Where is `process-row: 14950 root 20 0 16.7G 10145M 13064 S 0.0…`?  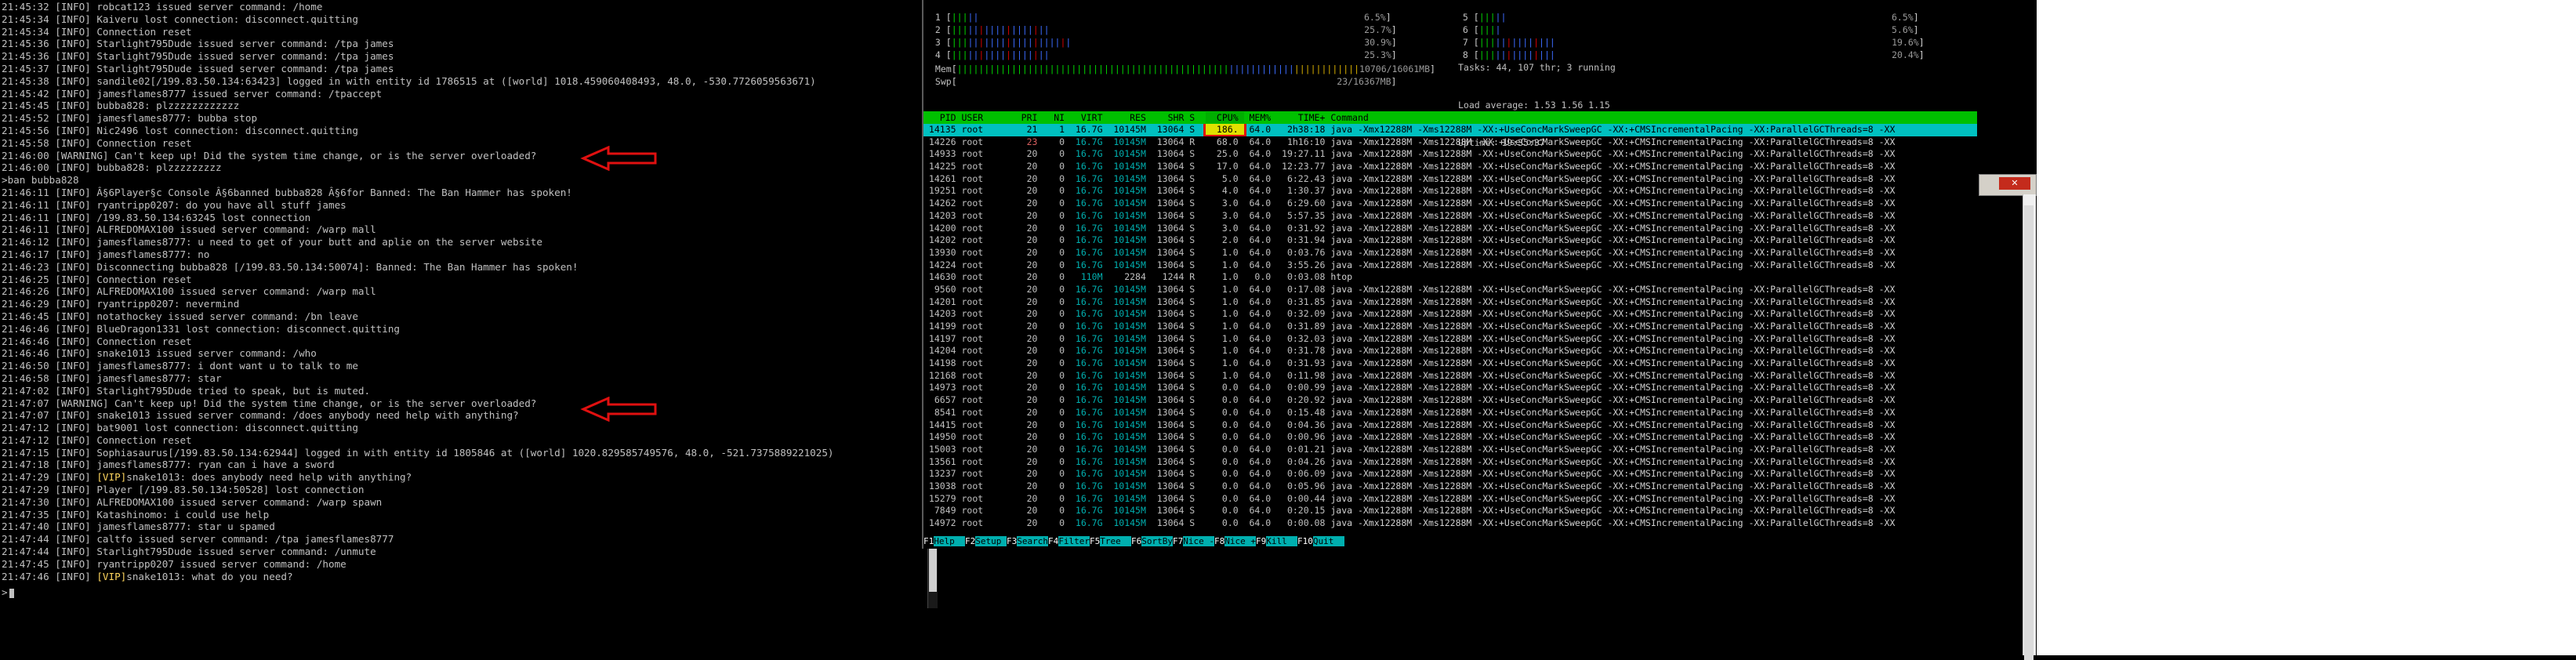
process-row: 14950 root 20 0 16.7G 10145M 13064 S 0.0… is located at coordinates (1450, 438).